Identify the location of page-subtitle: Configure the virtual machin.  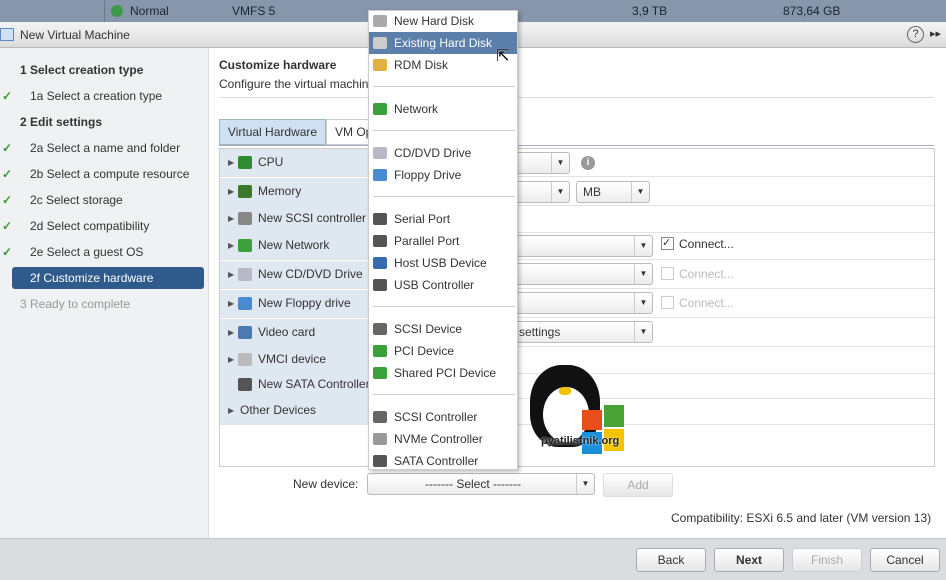
(294, 84).